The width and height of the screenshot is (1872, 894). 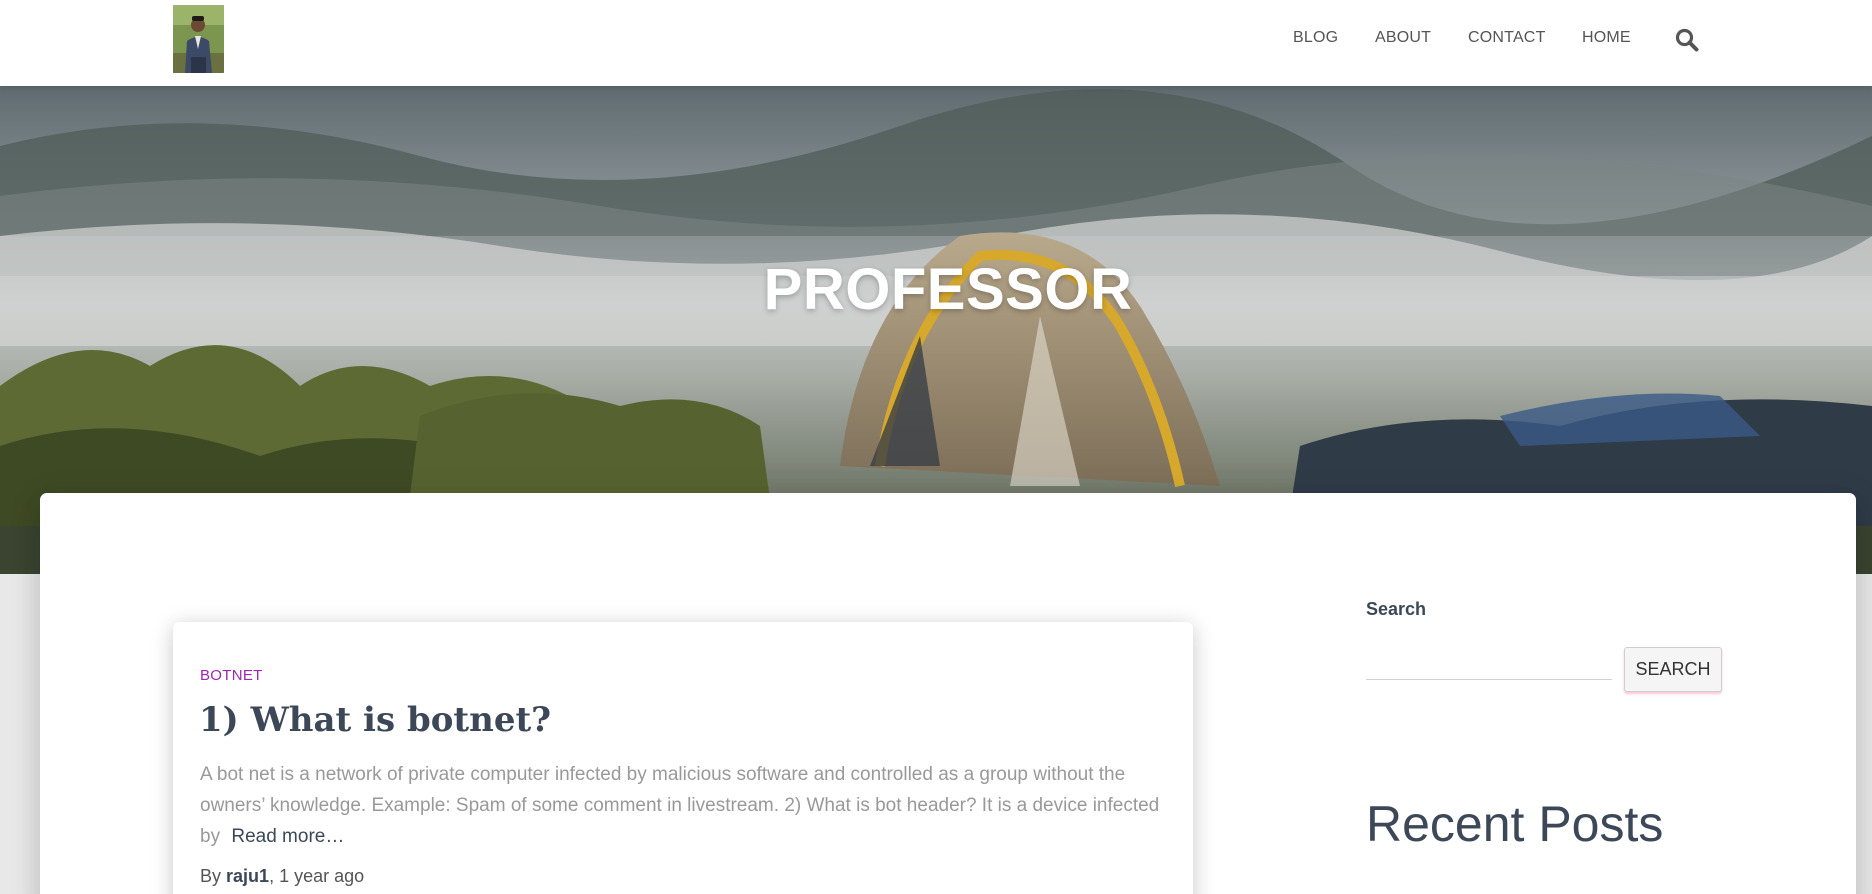 I want to click on author-avatar-icon, so click(x=198, y=39).